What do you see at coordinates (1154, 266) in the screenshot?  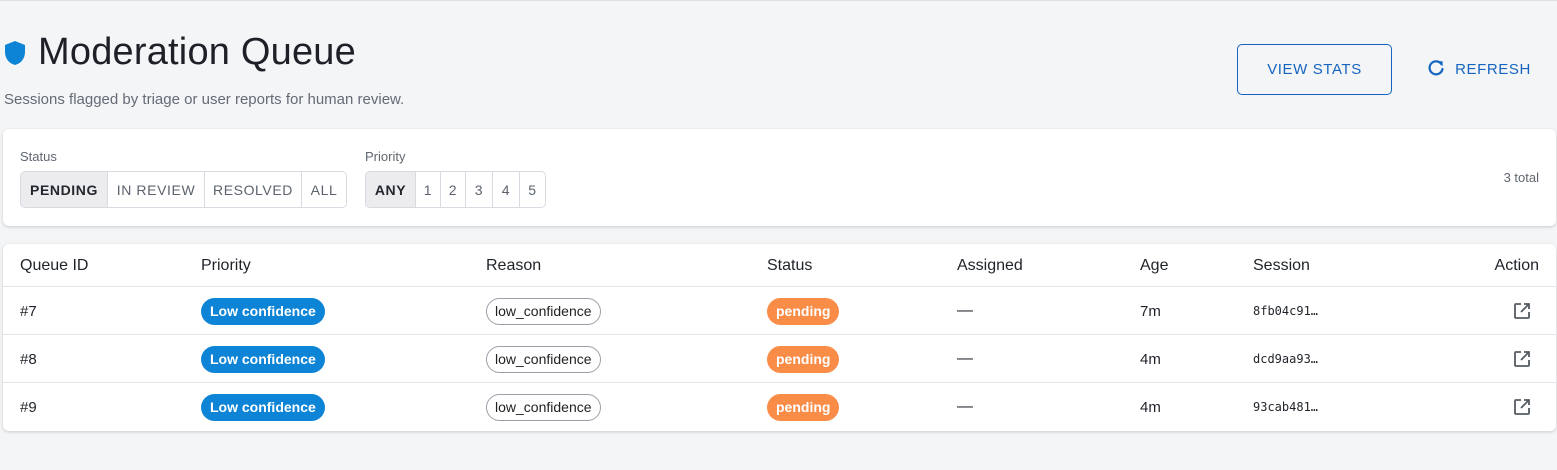 I see `column-header-age: Age` at bounding box center [1154, 266].